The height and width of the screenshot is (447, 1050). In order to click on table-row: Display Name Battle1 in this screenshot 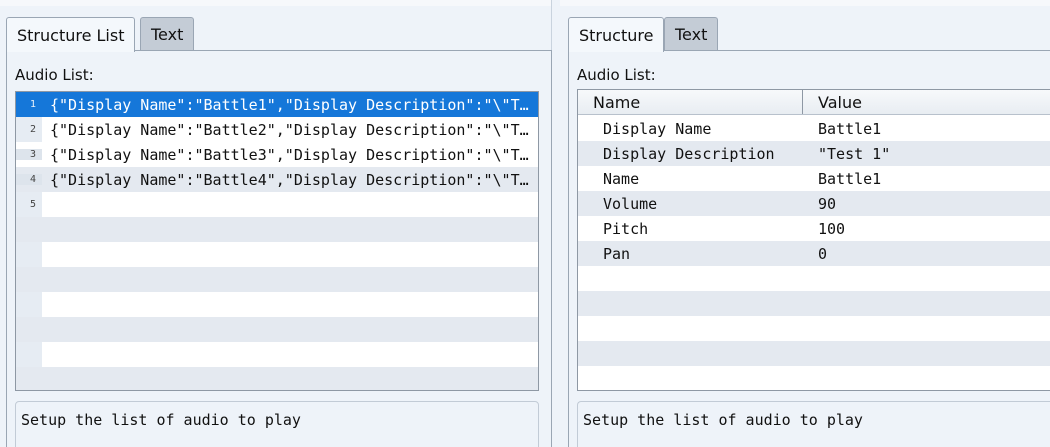, I will do `click(814, 128)`.